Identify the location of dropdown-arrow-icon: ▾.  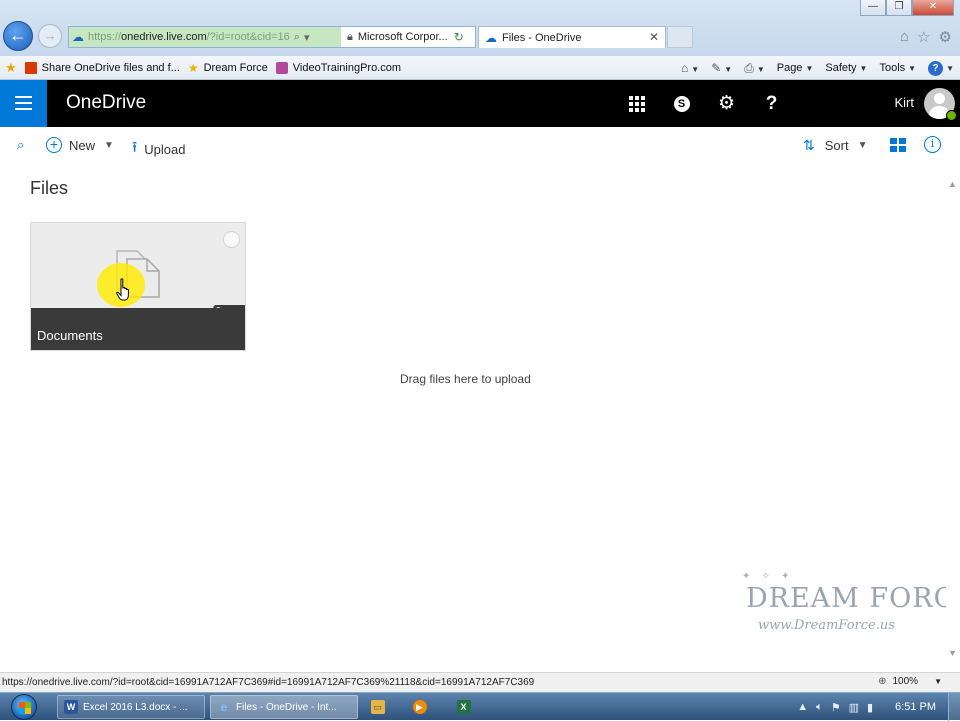
(307, 37).